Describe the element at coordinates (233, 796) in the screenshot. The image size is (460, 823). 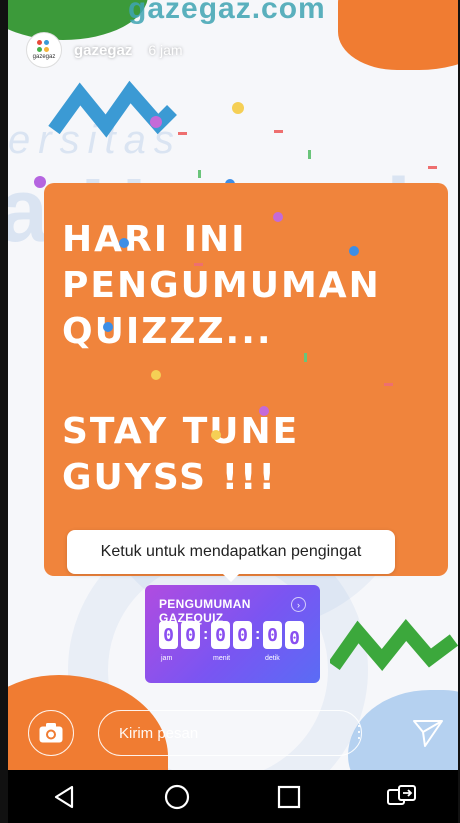
I see `android-nav-bar` at that location.